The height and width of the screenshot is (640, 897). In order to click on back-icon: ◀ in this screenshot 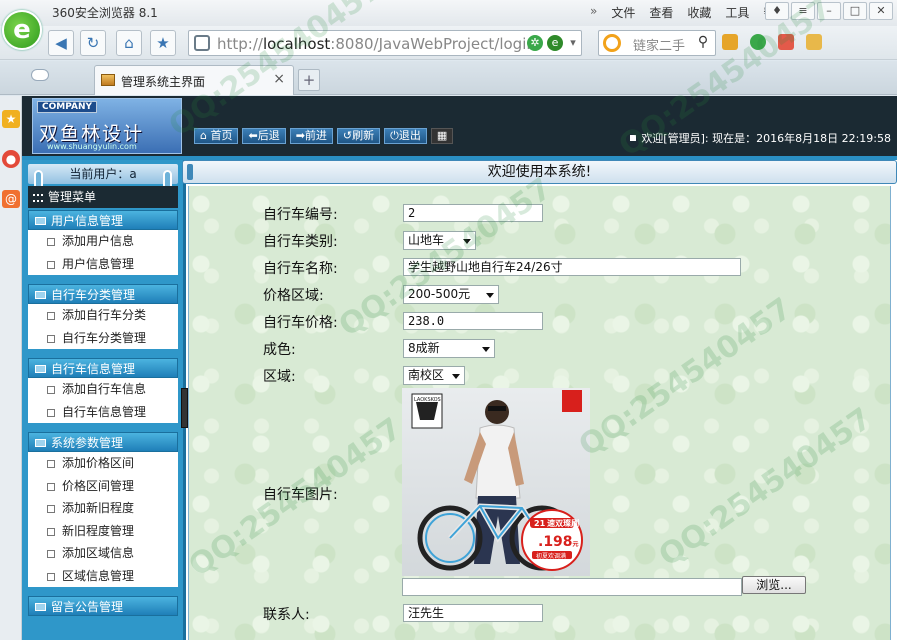, I will do `click(61, 43)`.